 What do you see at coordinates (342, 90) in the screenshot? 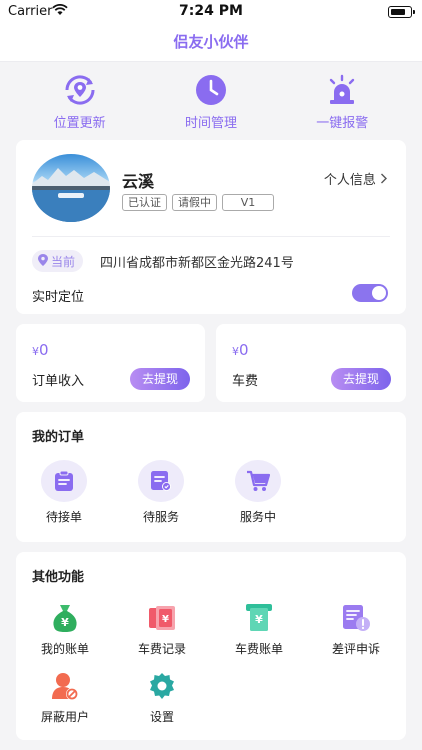
I see `alarm-light-icon` at bounding box center [342, 90].